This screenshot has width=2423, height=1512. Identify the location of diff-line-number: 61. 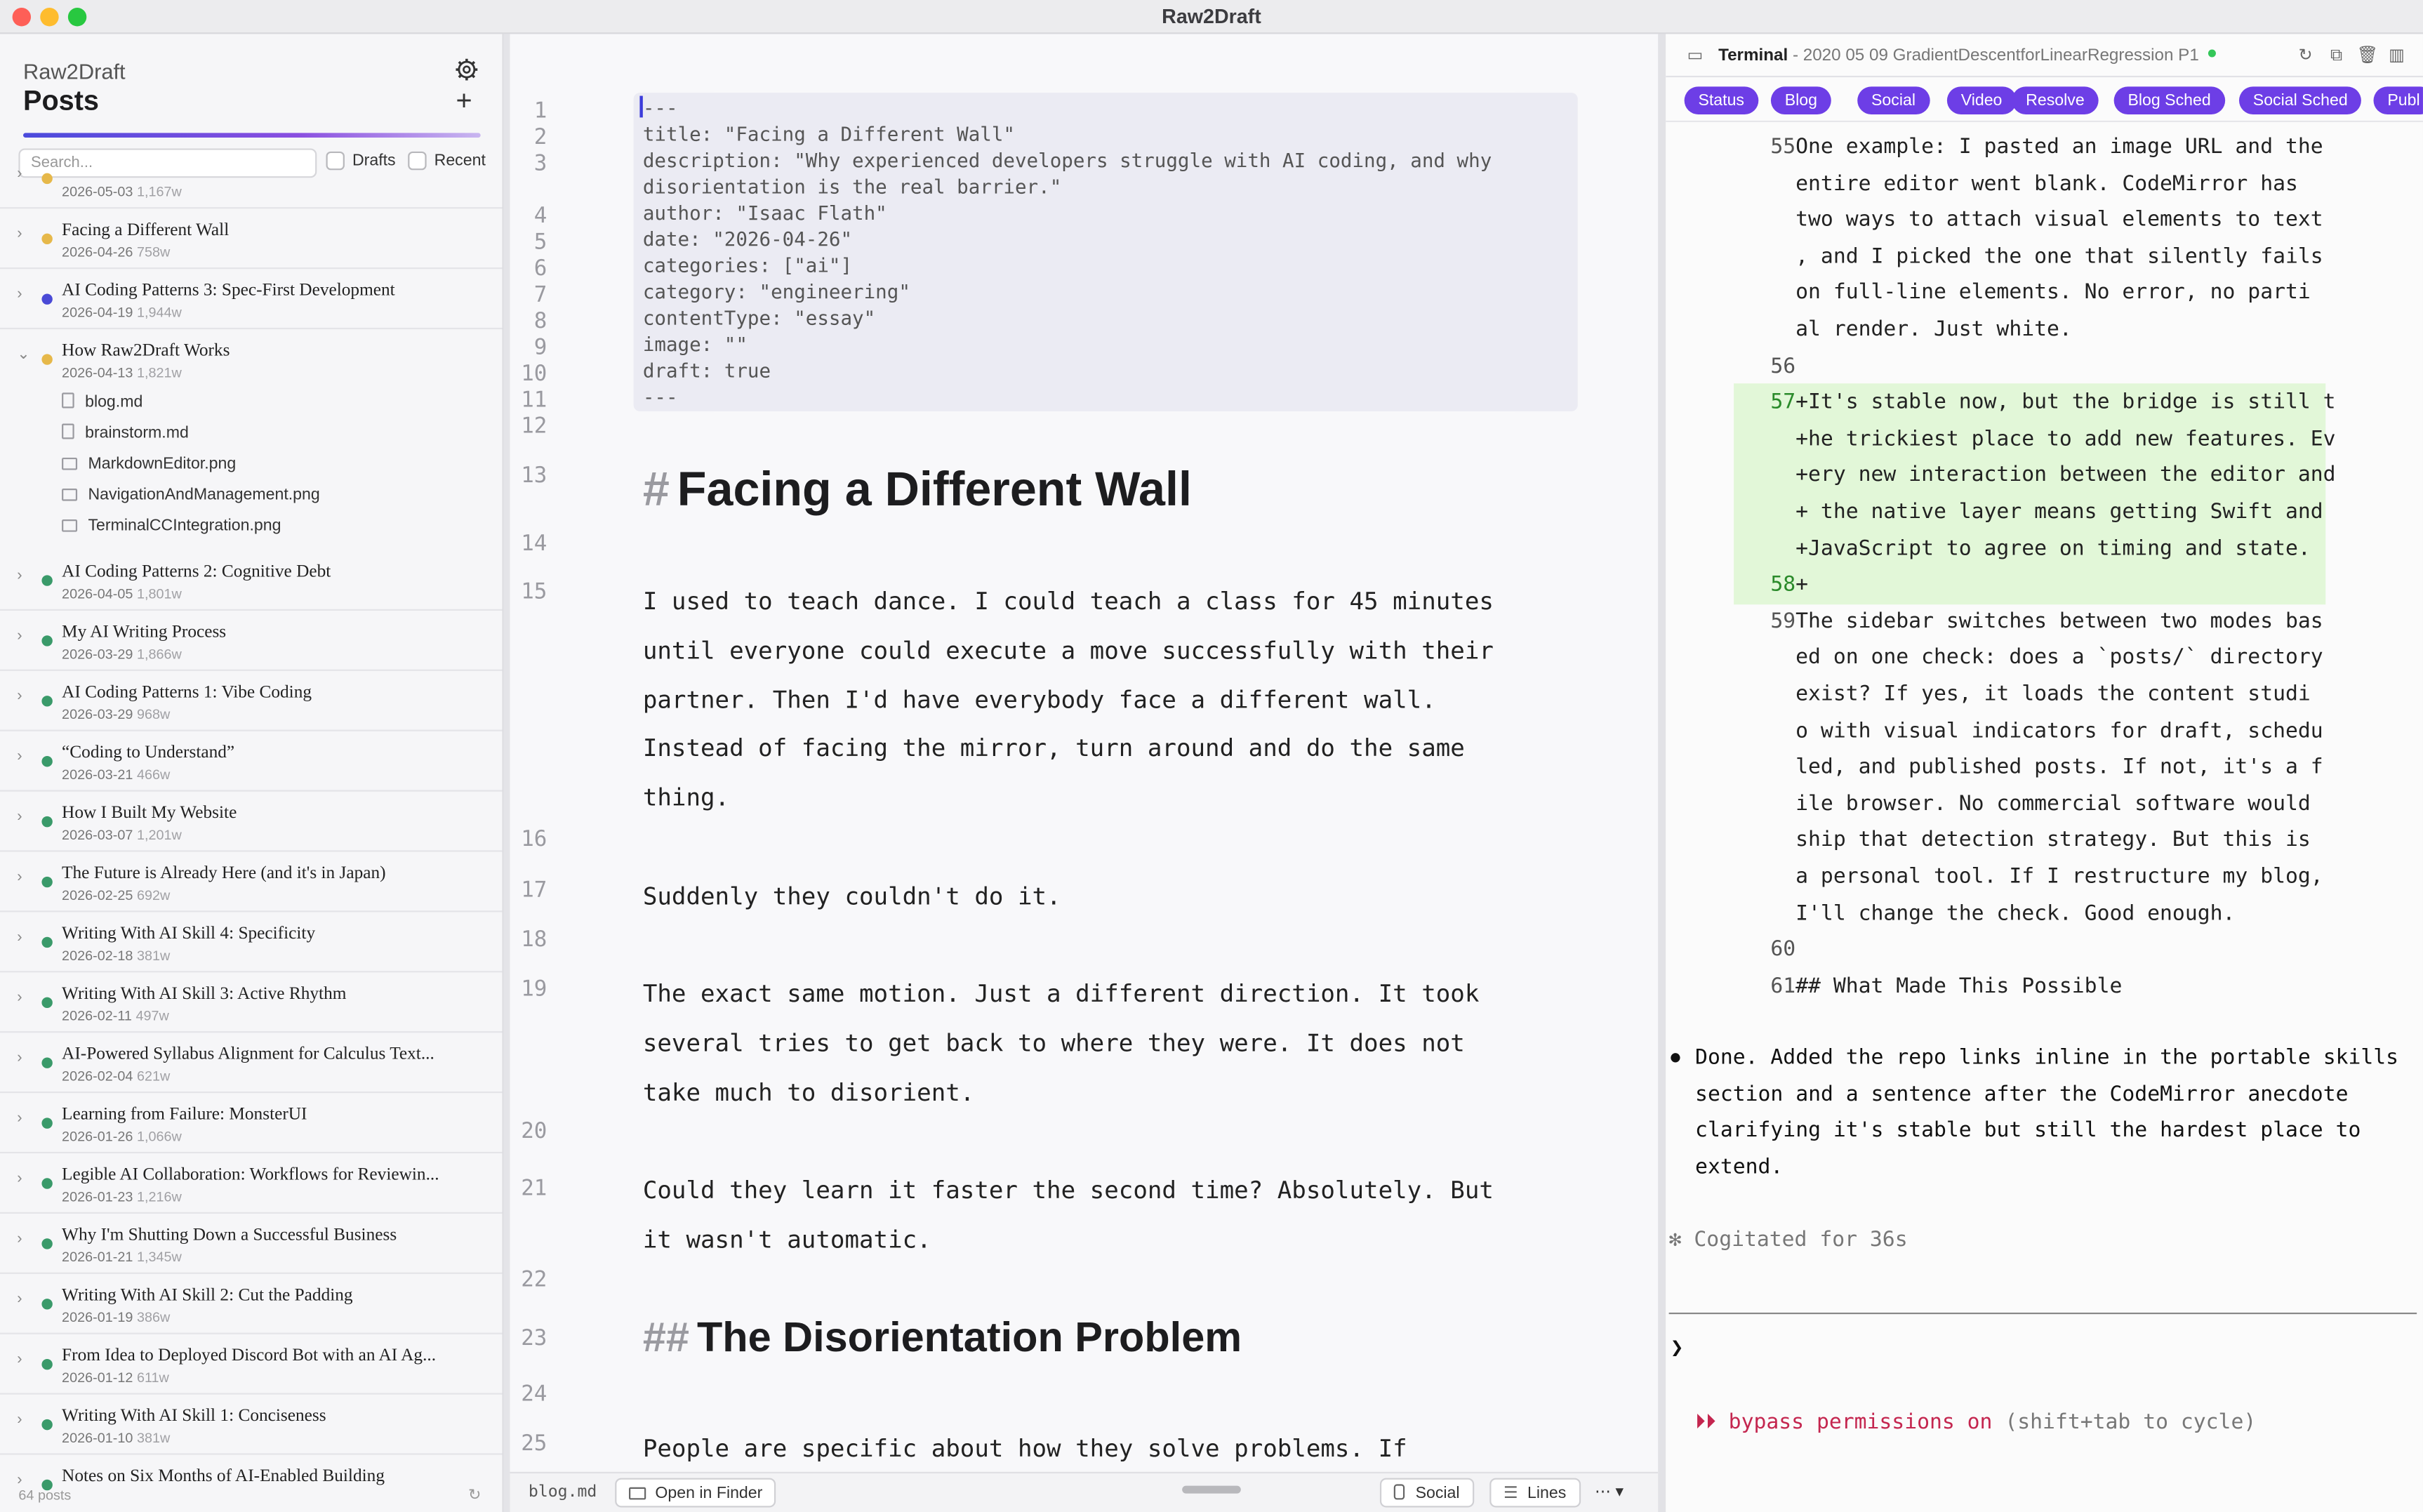
(1783, 986).